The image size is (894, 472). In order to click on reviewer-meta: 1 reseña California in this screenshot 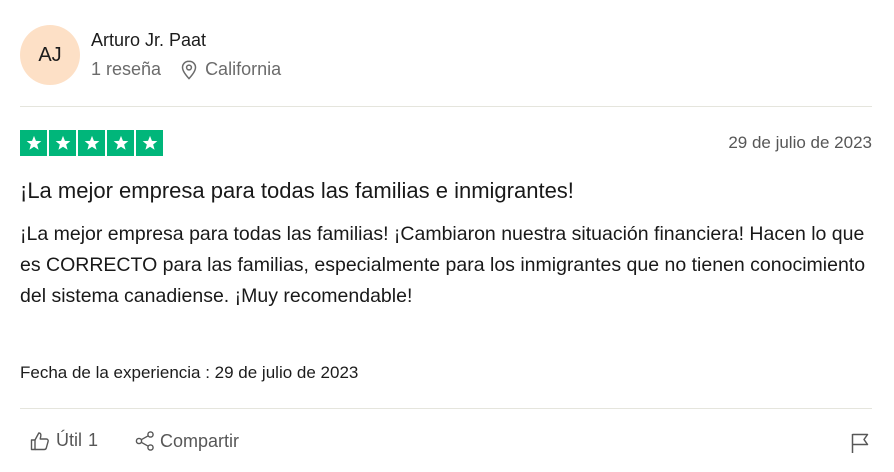, I will do `click(186, 69)`.